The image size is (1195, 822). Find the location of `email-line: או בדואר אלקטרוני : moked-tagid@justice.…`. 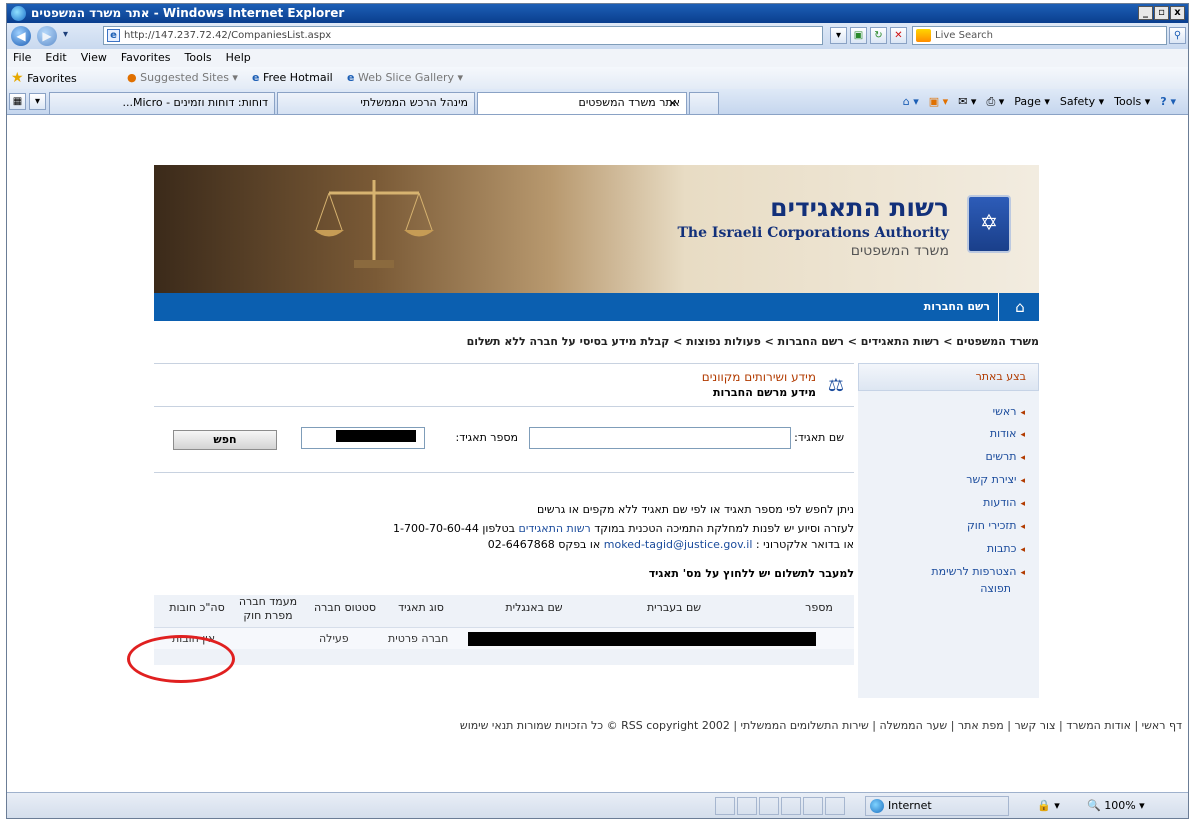

email-line: או בדואר אלקטרוני : moked-tagid@justice.… is located at coordinates (504, 544).